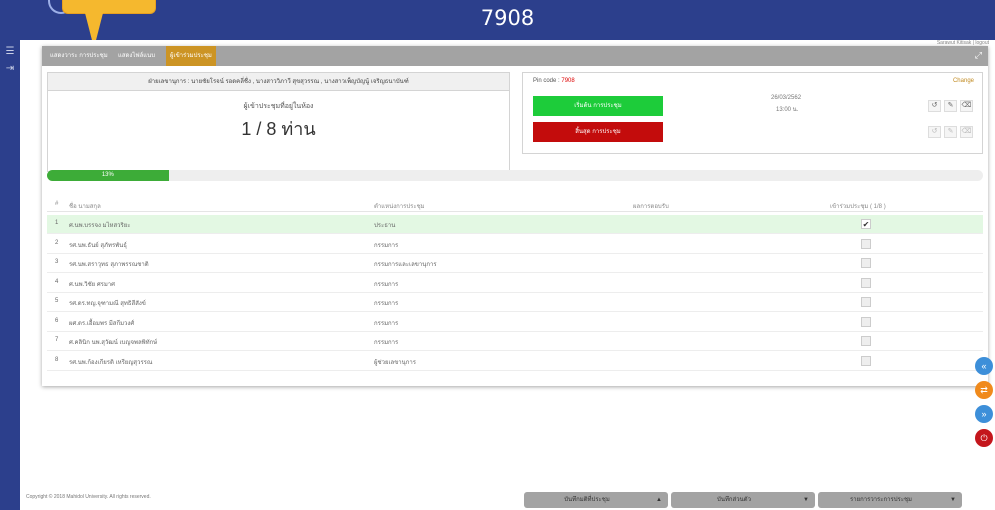 The width and height of the screenshot is (995, 510). I want to click on rewind-icon: «, so click(984, 366).